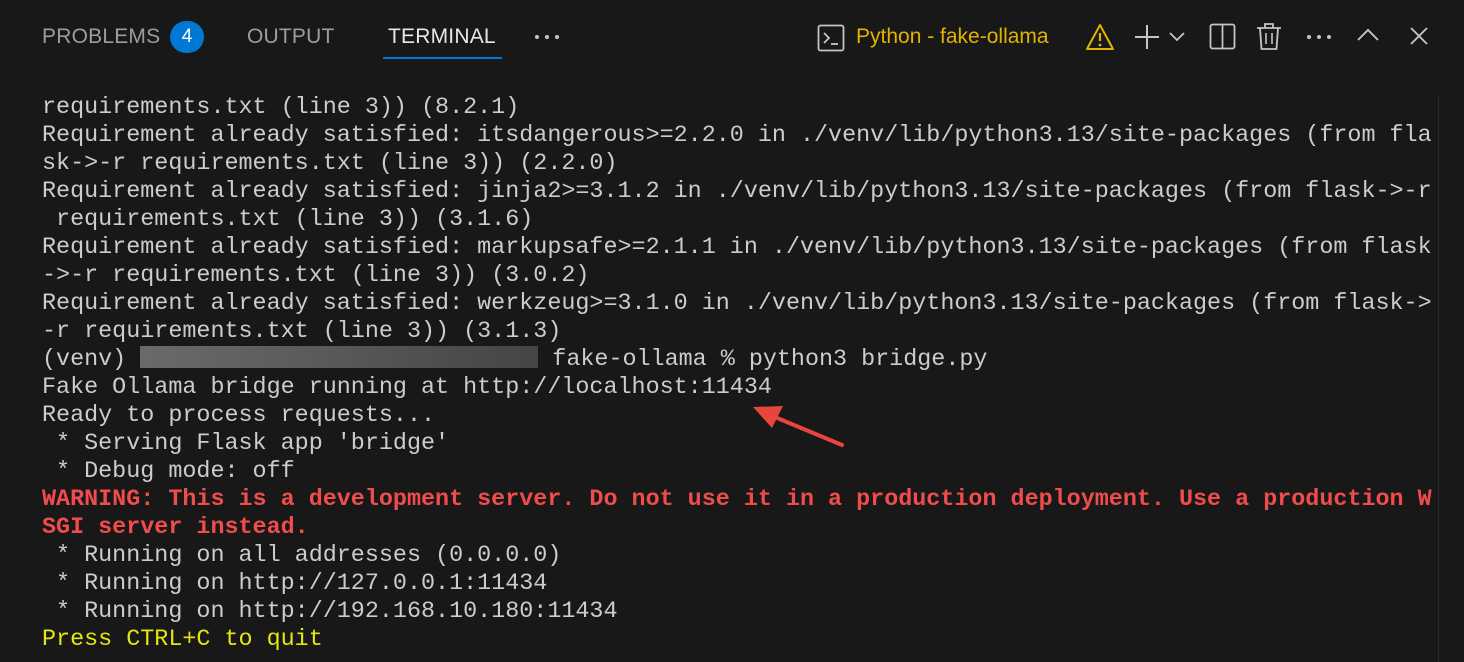  Describe the element at coordinates (291, 37) in the screenshot. I see `tab-output: OUTPUT` at that location.